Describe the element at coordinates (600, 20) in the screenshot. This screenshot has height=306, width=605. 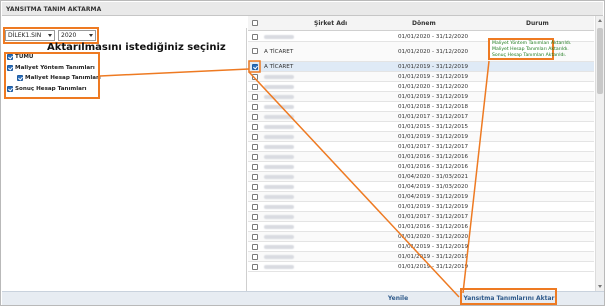
I see `scroll-up-icon` at that location.